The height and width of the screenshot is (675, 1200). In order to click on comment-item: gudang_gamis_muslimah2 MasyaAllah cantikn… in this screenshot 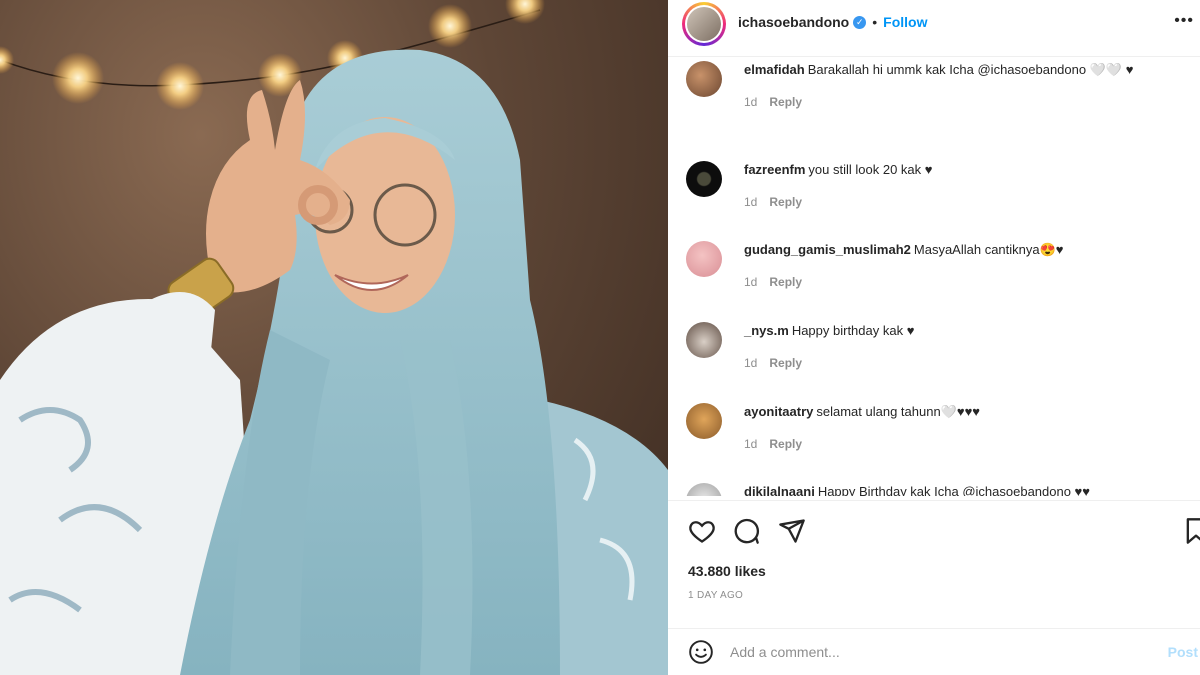, I will do `click(935, 265)`.